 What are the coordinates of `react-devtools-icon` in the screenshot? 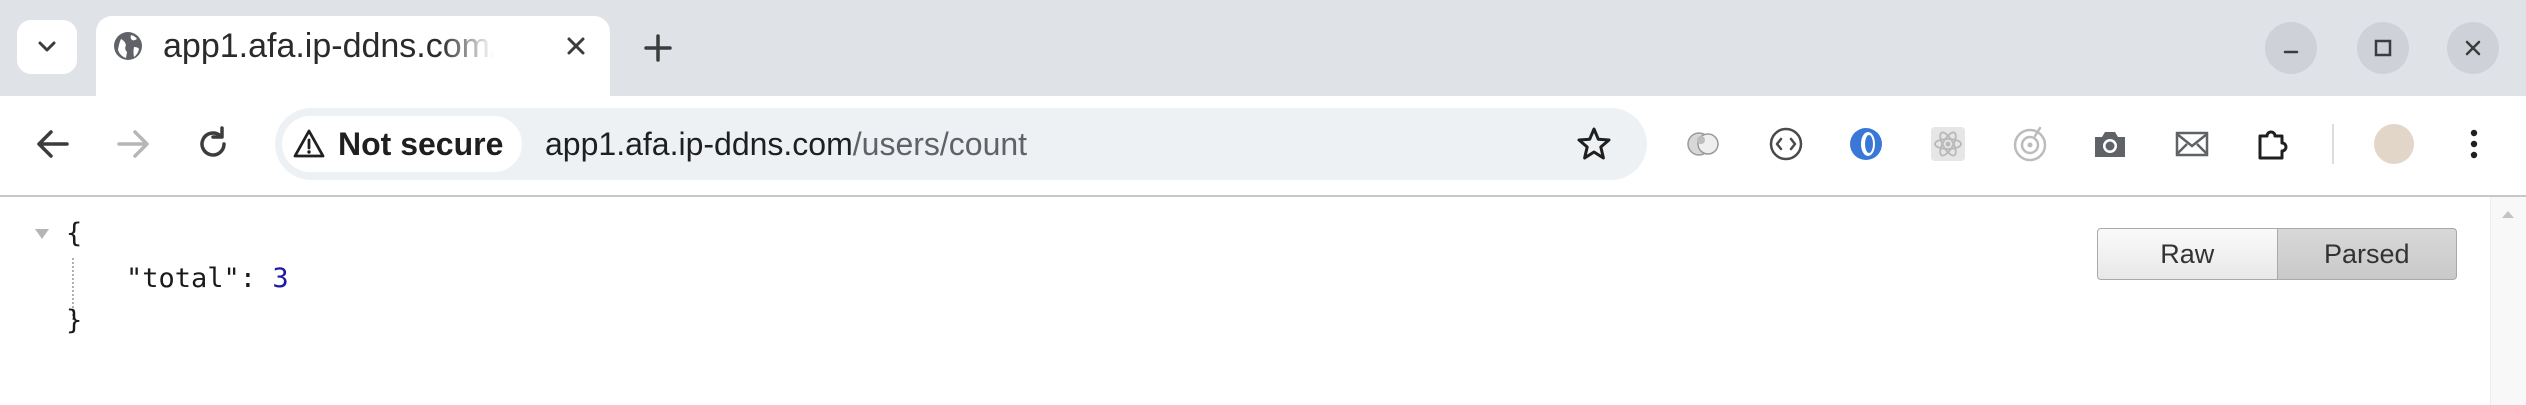 It's located at (1948, 144).